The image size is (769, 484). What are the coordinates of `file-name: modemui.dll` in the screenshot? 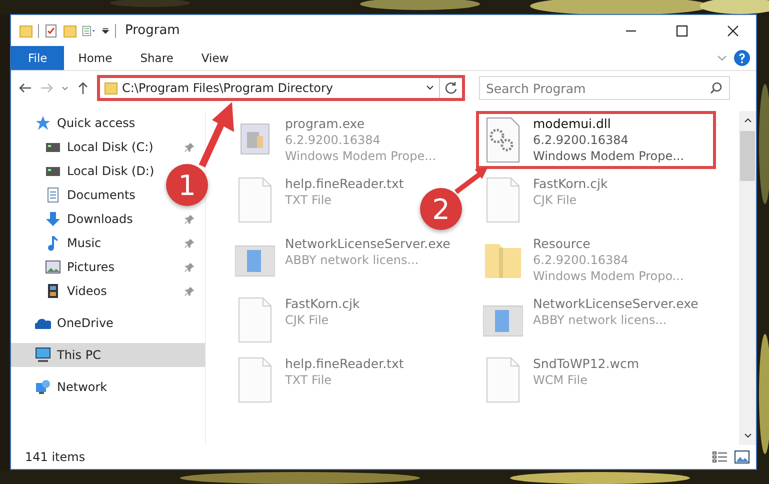 It's located at (572, 124).